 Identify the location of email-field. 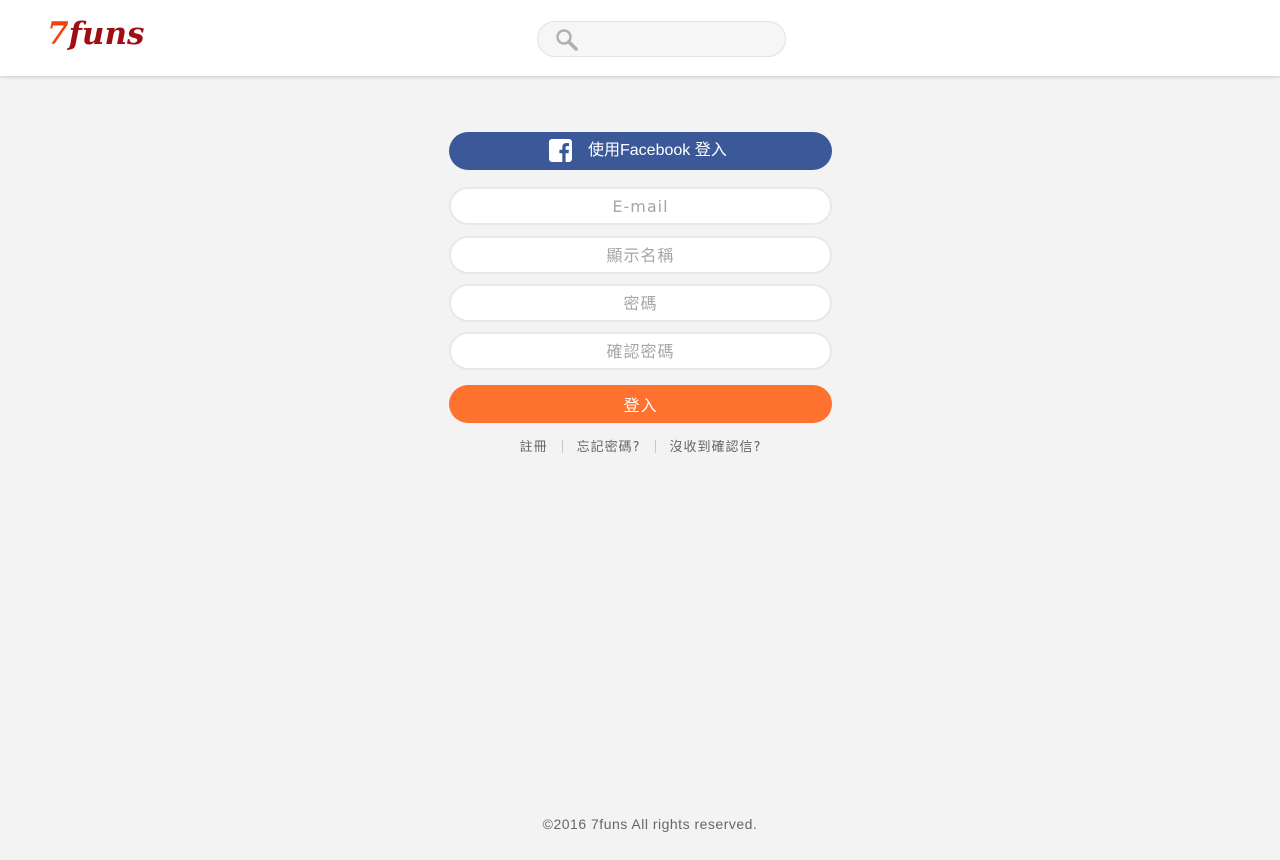
(640, 206).